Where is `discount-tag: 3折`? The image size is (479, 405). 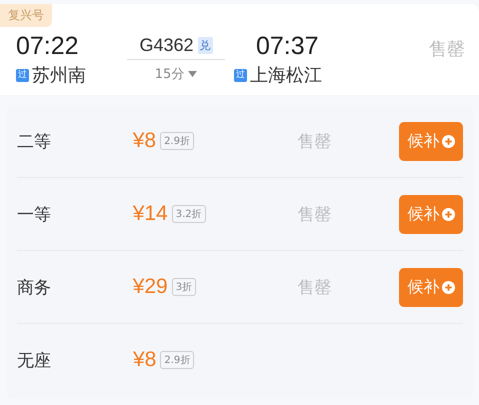 discount-tag: 3折 is located at coordinates (184, 287).